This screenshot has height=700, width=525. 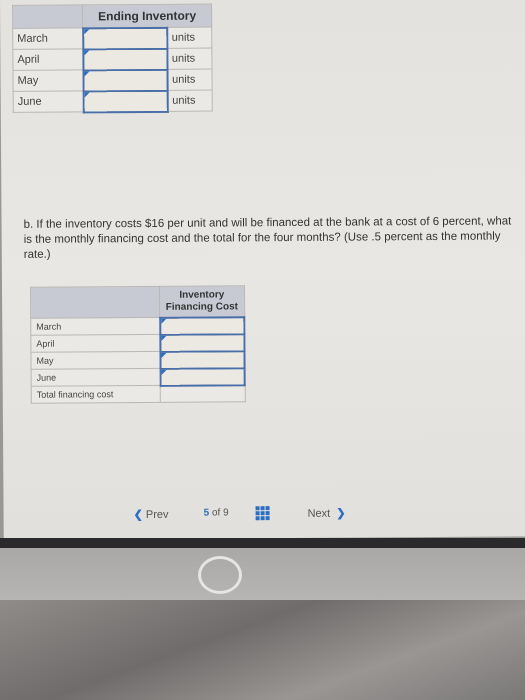 What do you see at coordinates (262, 650) in the screenshot?
I see `background-fabric` at bounding box center [262, 650].